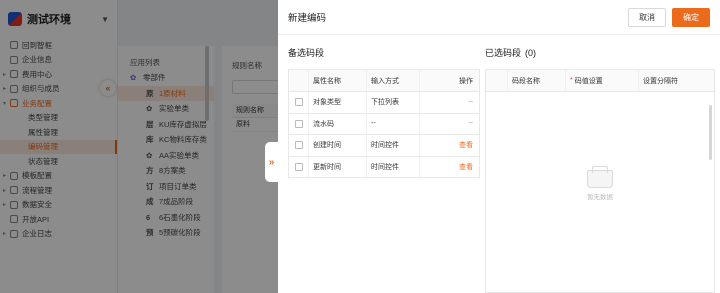 The height and width of the screenshot is (293, 720). What do you see at coordinates (393, 102) in the screenshot?
I see `input-mode-cell: 下拉列表` at bounding box center [393, 102].